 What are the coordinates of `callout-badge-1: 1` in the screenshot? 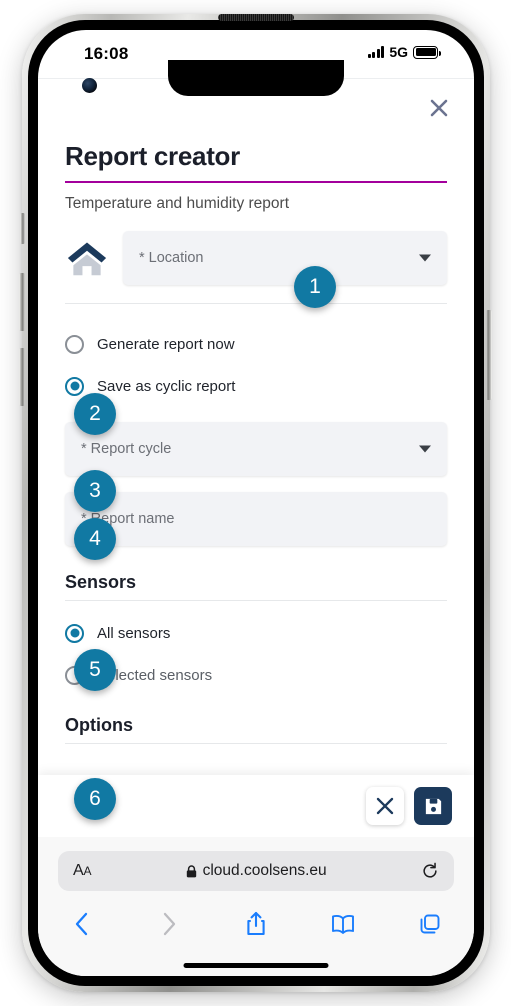 It's located at (315, 287).